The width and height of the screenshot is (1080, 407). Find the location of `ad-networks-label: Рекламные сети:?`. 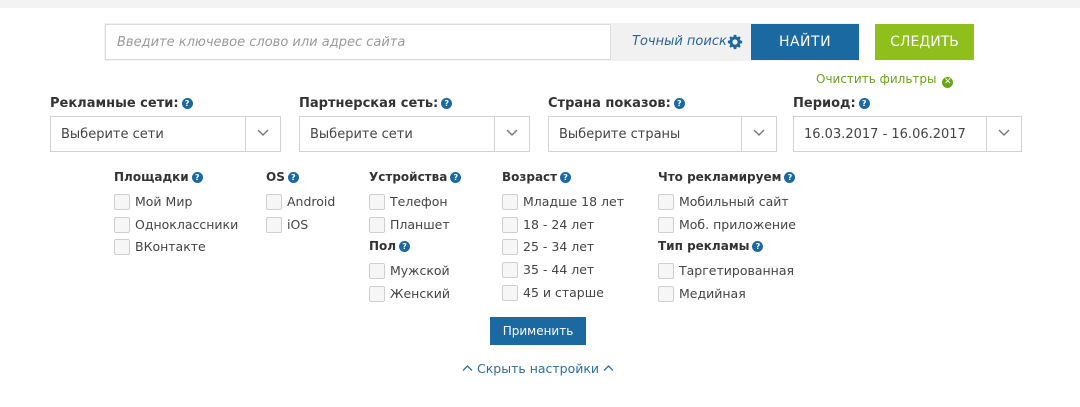

ad-networks-label: Рекламные сети:? is located at coordinates (121, 103).